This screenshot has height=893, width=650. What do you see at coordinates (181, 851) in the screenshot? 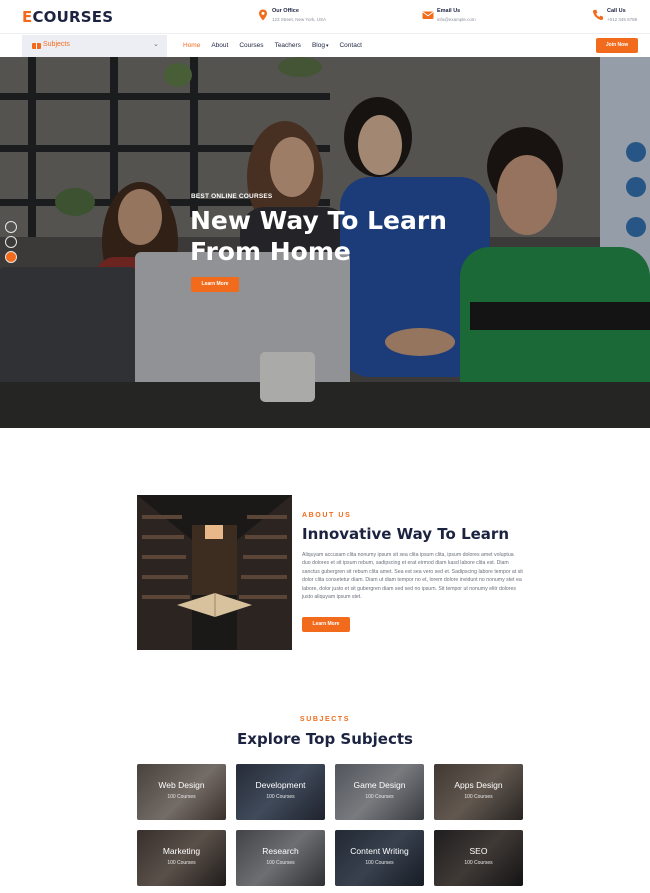
I see `subject-name: Marketing` at bounding box center [181, 851].